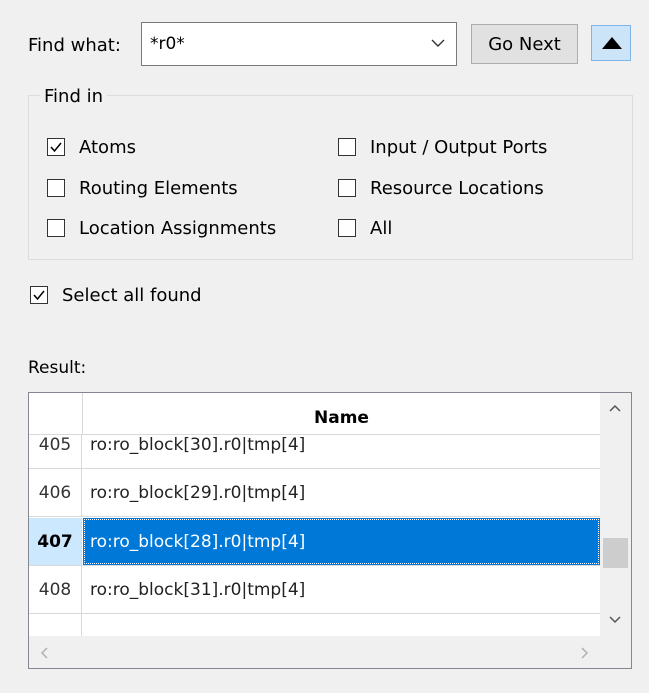 The image size is (649, 693). I want to click on triangle-up-icon, so click(612, 43).